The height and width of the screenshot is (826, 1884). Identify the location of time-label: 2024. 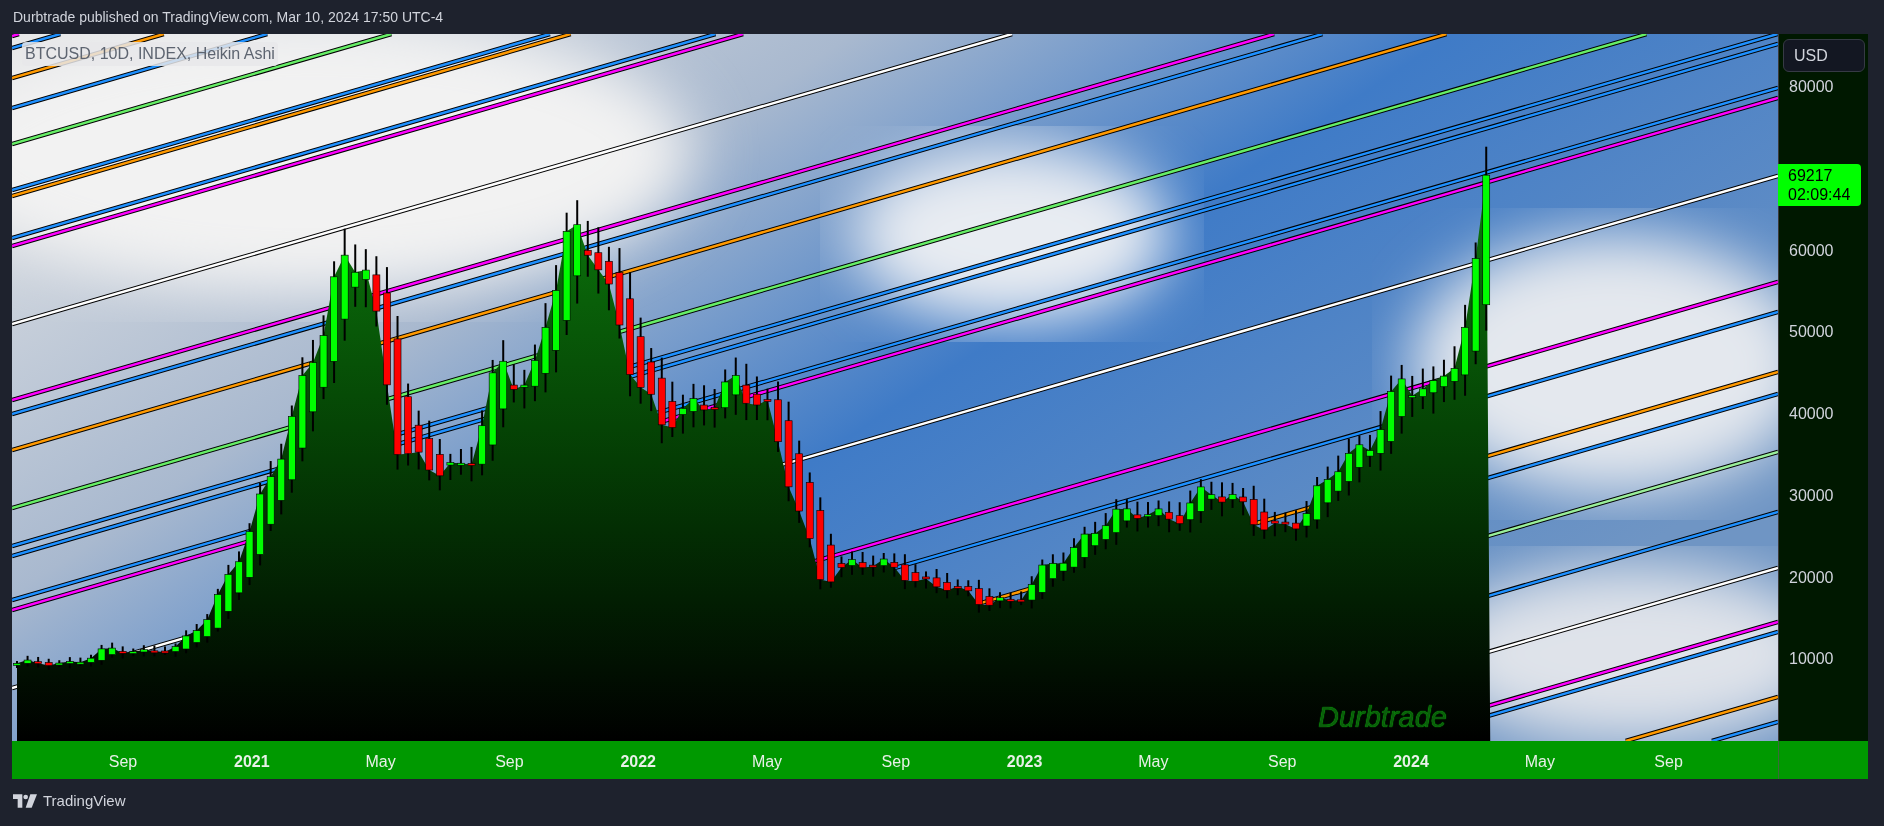
(1411, 762).